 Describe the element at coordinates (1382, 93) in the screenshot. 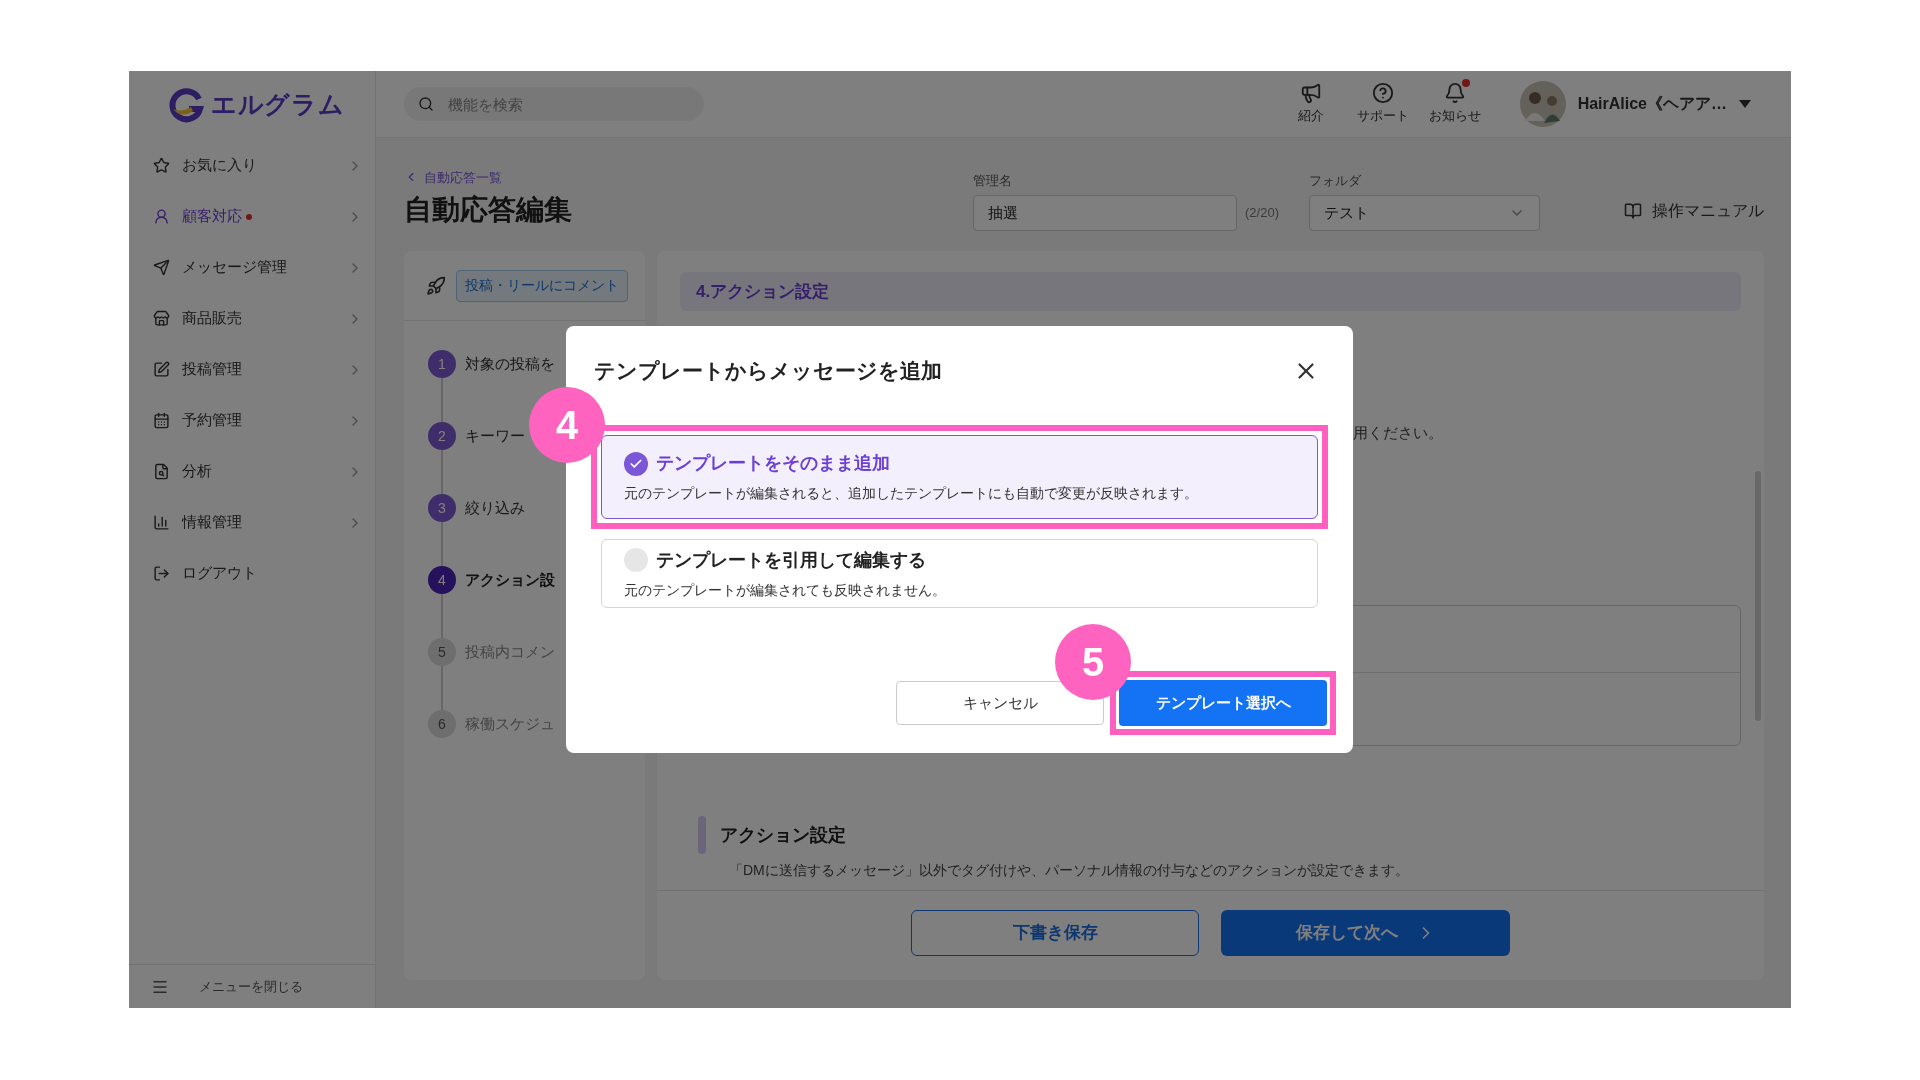

I see `help-icon` at that location.